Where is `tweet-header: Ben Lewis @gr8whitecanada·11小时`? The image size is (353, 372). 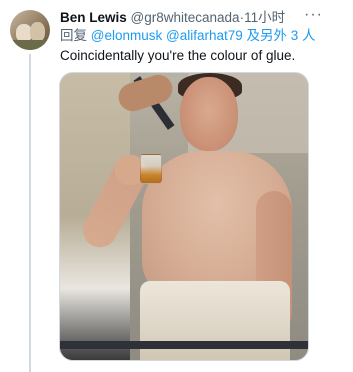
tweet-header: Ben Lewis @gr8whitecanada·11小时 is located at coordinates (172, 17).